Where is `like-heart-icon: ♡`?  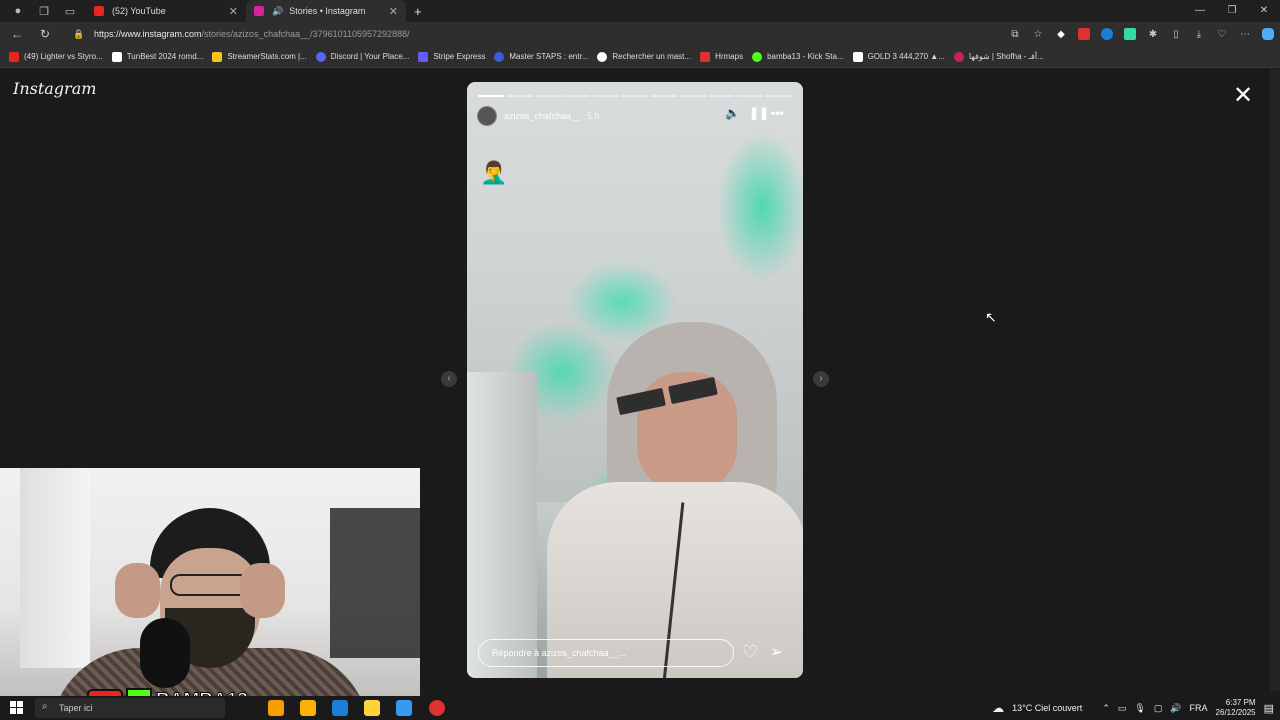
like-heart-icon: ♡ is located at coordinates (750, 652).